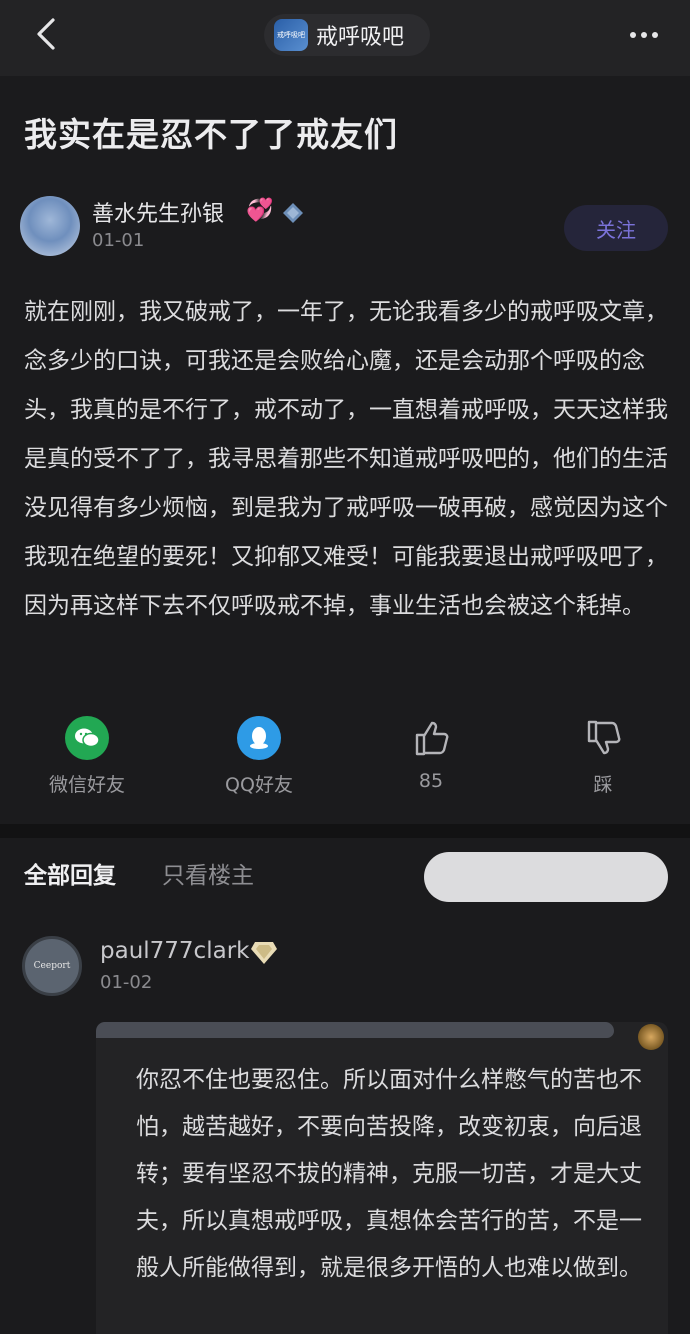 Image resolution: width=690 pixels, height=1334 pixels. I want to click on follow-button: 关注, so click(616, 228).